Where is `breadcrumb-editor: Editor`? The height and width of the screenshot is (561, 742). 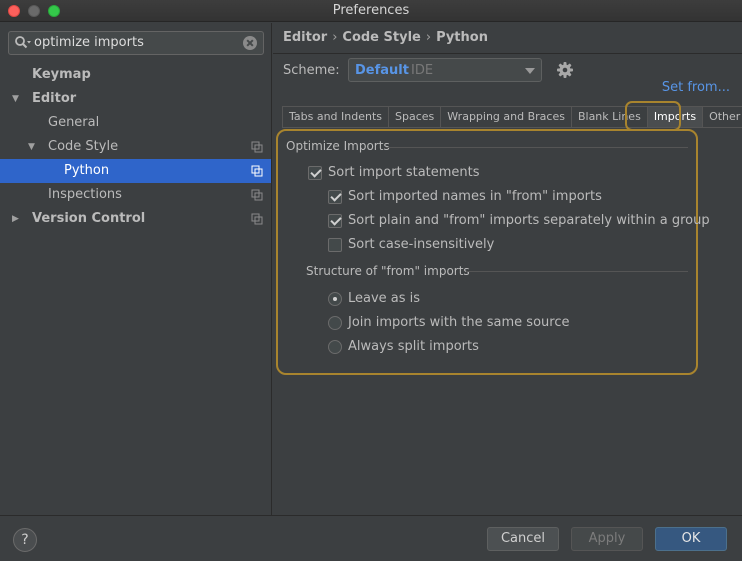
breadcrumb-editor: Editor is located at coordinates (305, 37).